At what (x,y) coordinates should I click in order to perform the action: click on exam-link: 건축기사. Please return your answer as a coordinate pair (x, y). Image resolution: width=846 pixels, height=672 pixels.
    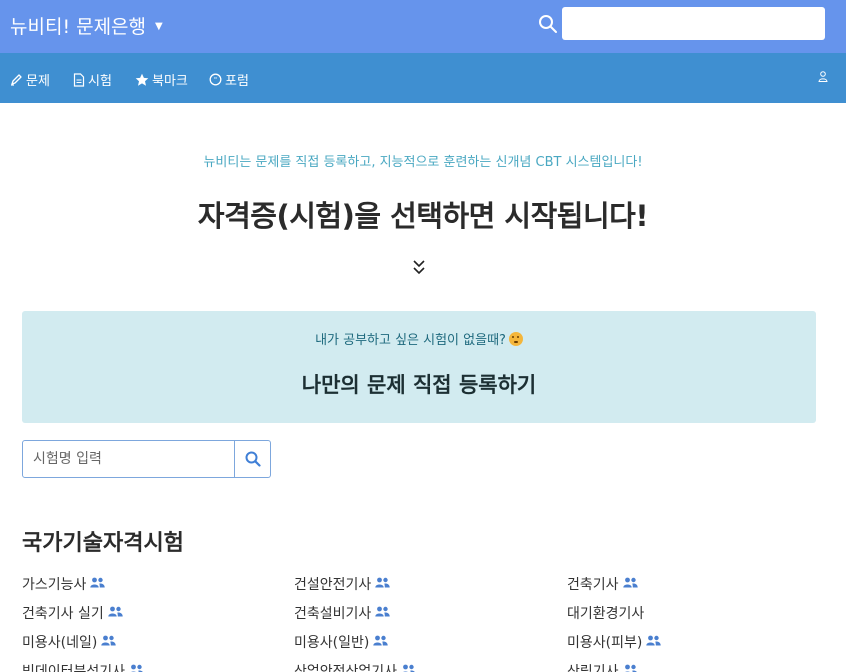
    Looking at the image, I should click on (704, 584).